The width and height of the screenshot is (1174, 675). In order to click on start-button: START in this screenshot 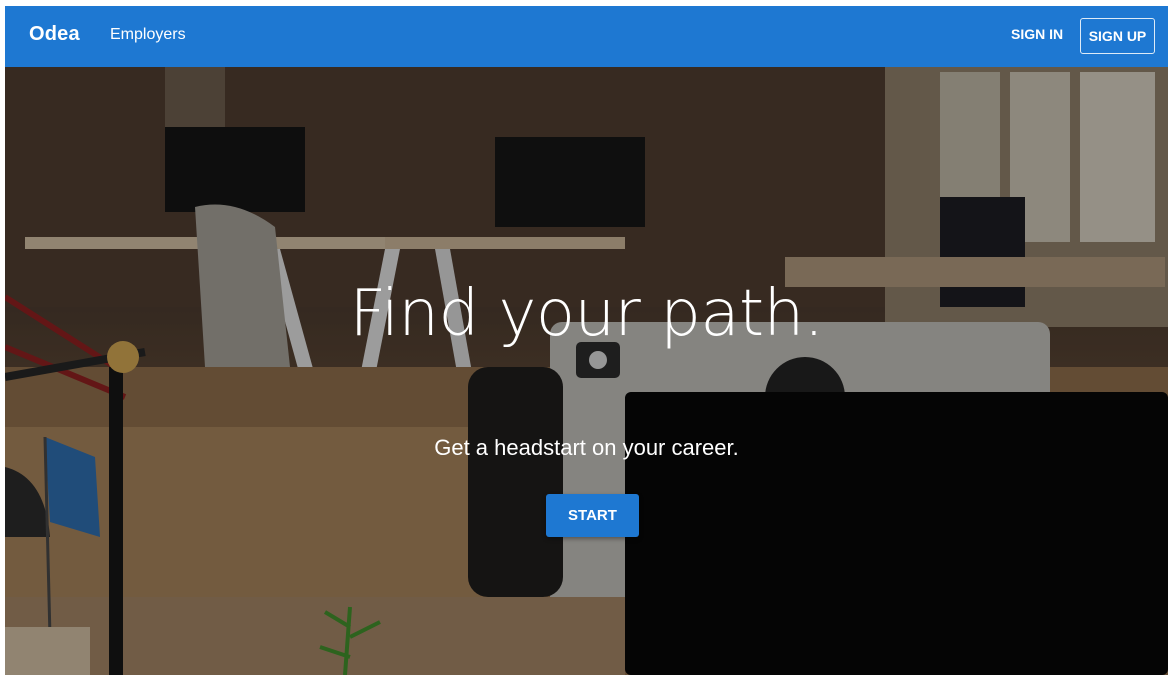, I will do `click(592, 515)`.